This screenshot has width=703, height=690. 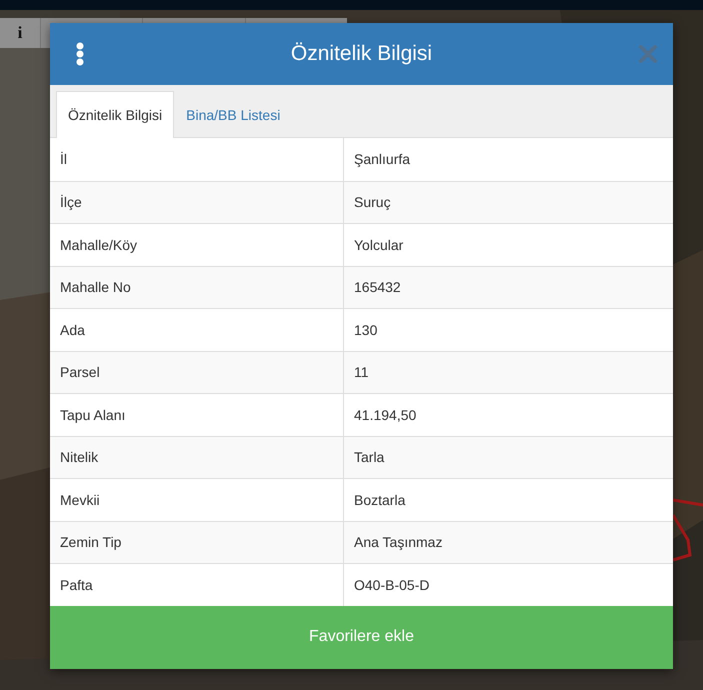 What do you see at coordinates (80, 372) in the screenshot?
I see `table-cell-text: Parsel` at bounding box center [80, 372].